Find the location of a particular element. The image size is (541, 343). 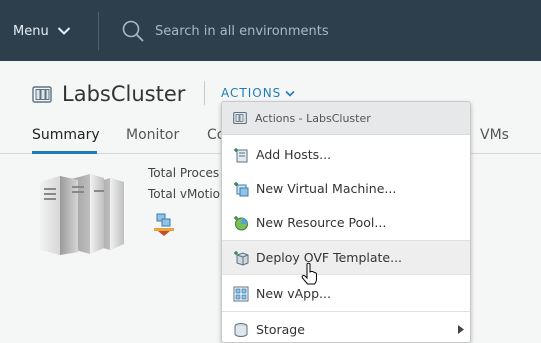

storage-icon is located at coordinates (241, 329).